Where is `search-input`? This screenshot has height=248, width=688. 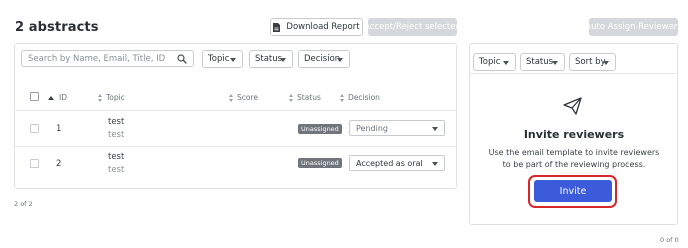
search-input is located at coordinates (100, 58).